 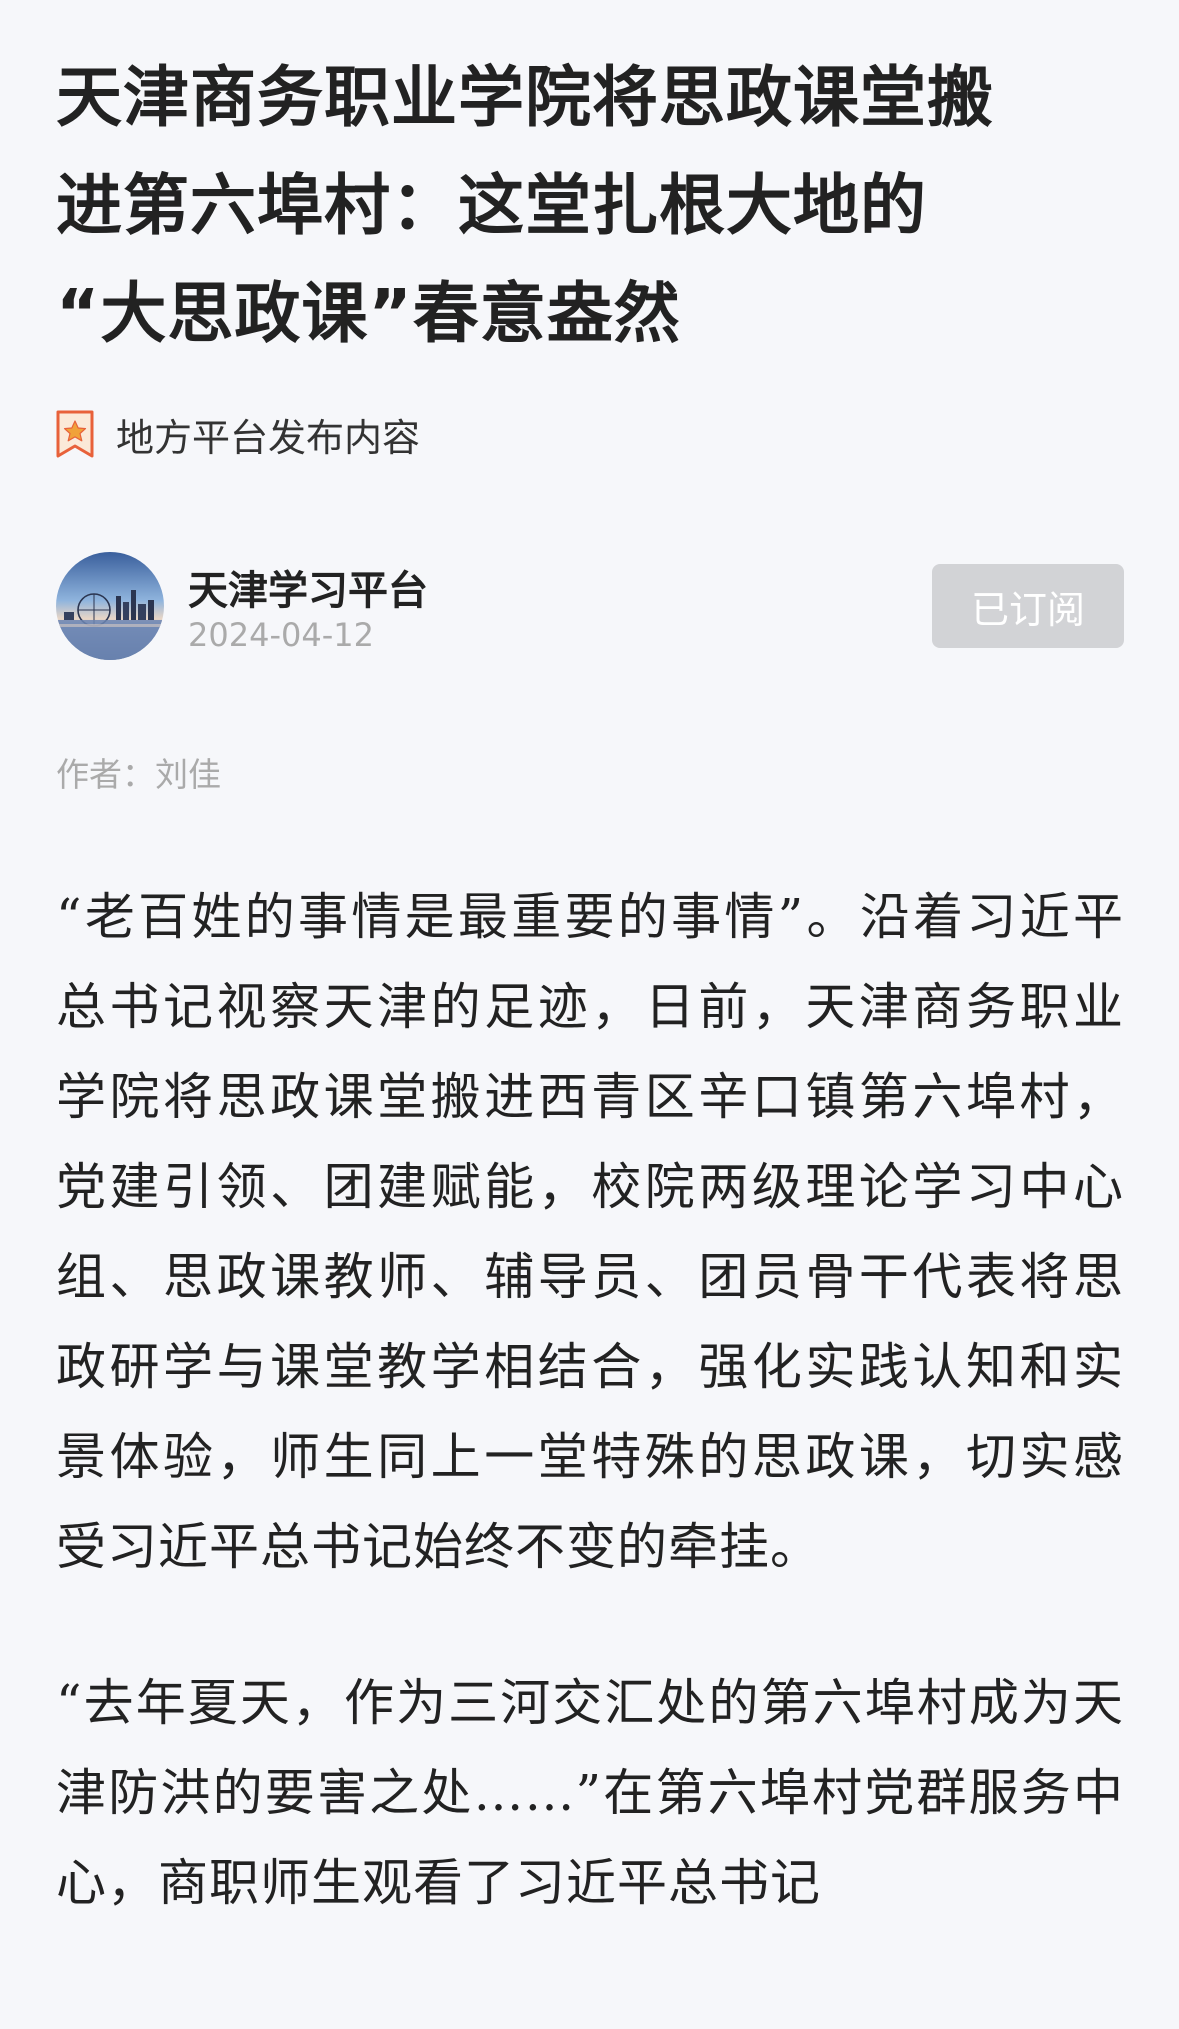 I want to click on avatar, so click(x=110, y=606).